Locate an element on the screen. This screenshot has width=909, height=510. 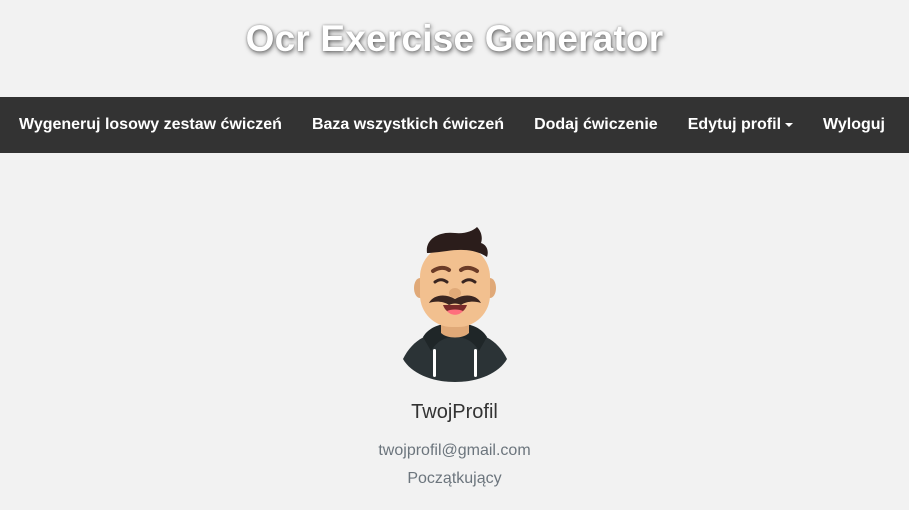
caret-down-icon is located at coordinates (789, 125).